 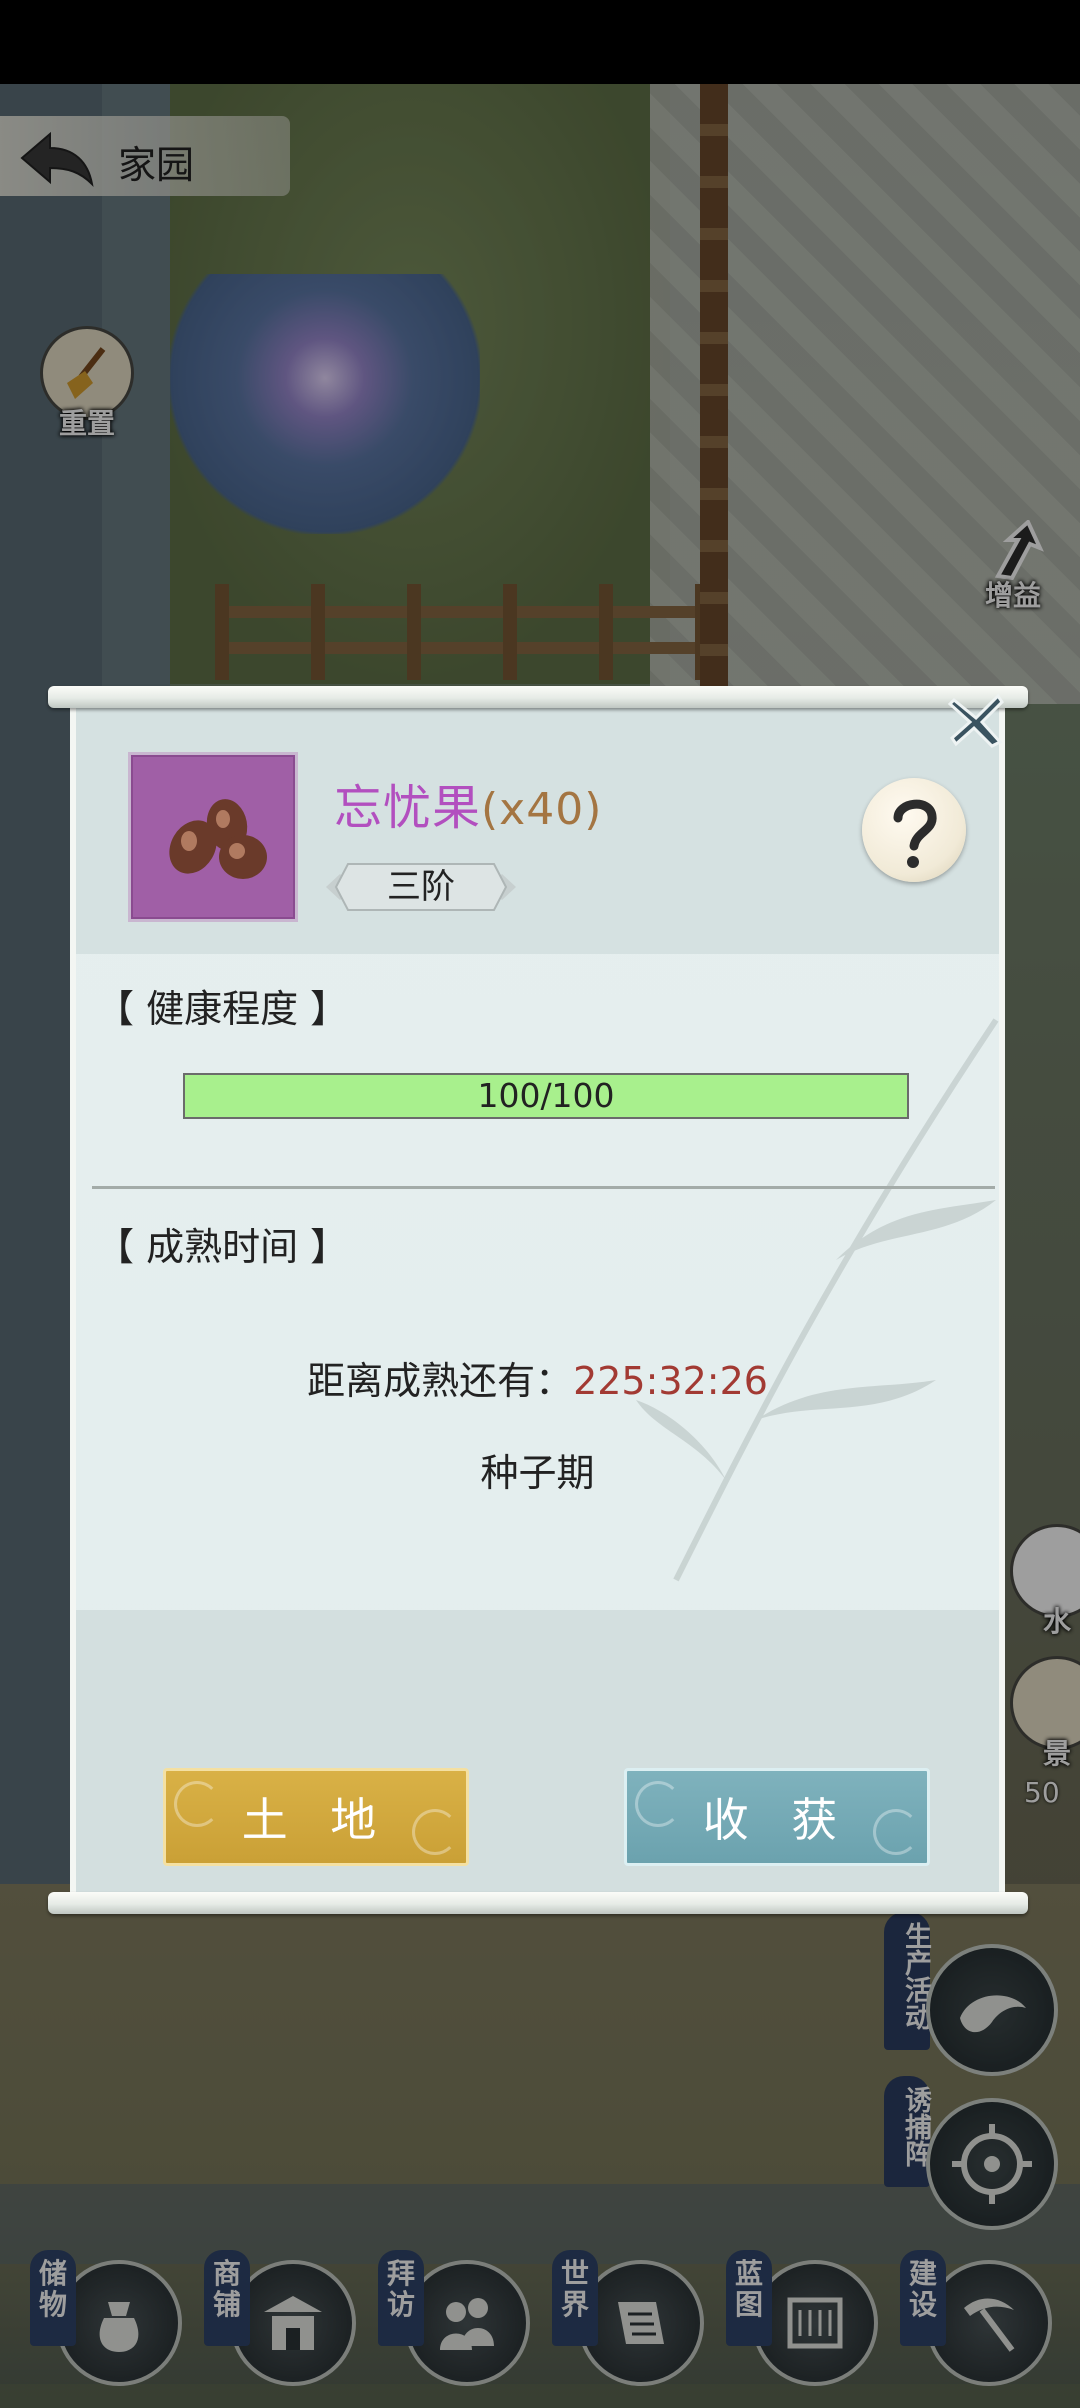 I want to click on harvest-button-label: 收 获, so click(x=777, y=1820).